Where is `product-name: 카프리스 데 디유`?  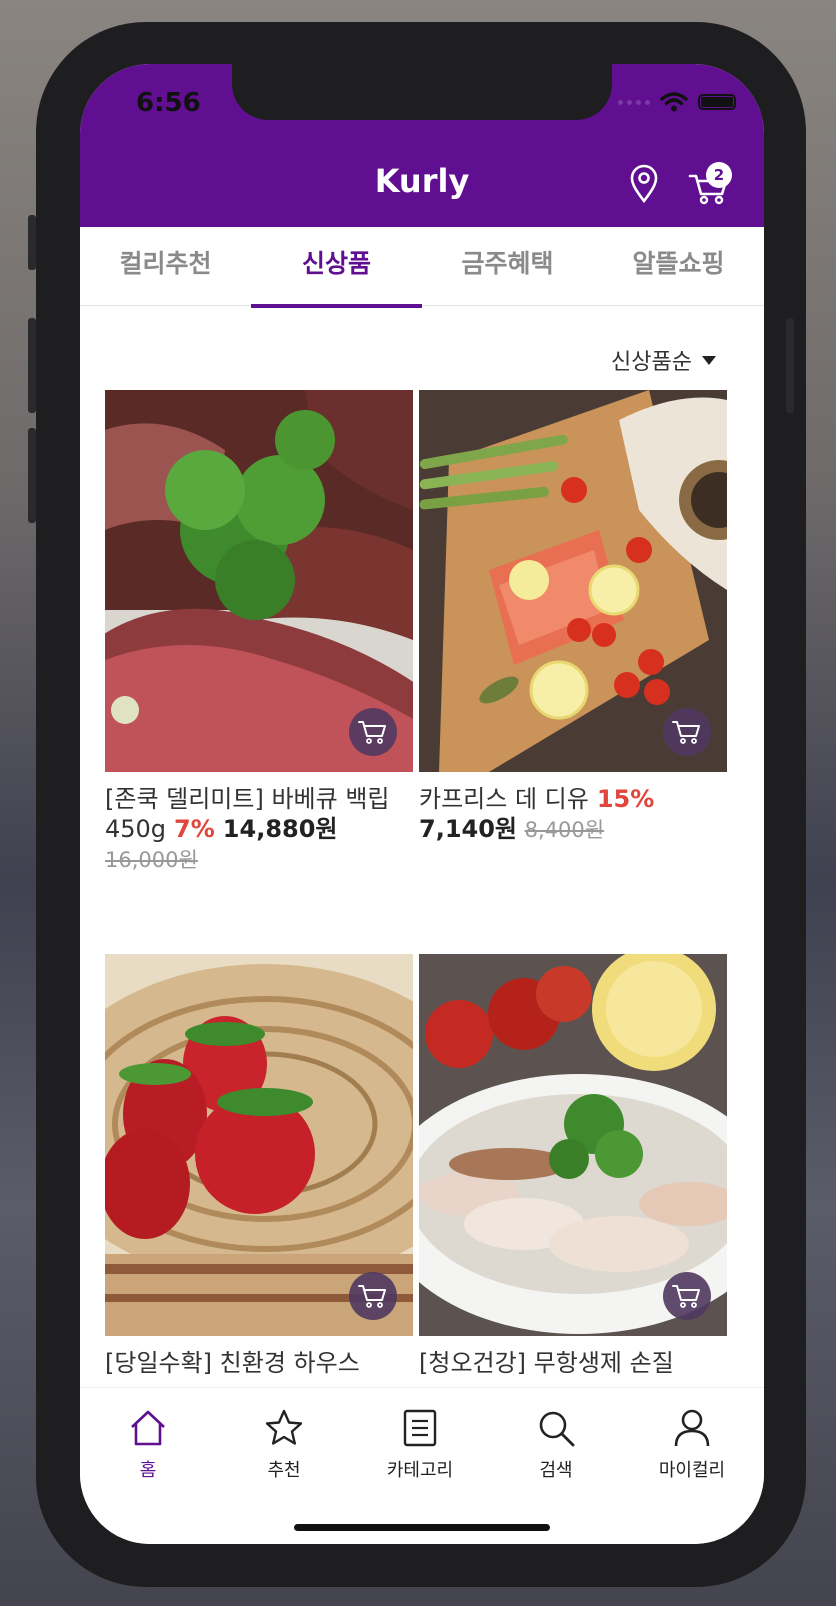 product-name: 카프리스 데 디유 is located at coordinates (504, 799).